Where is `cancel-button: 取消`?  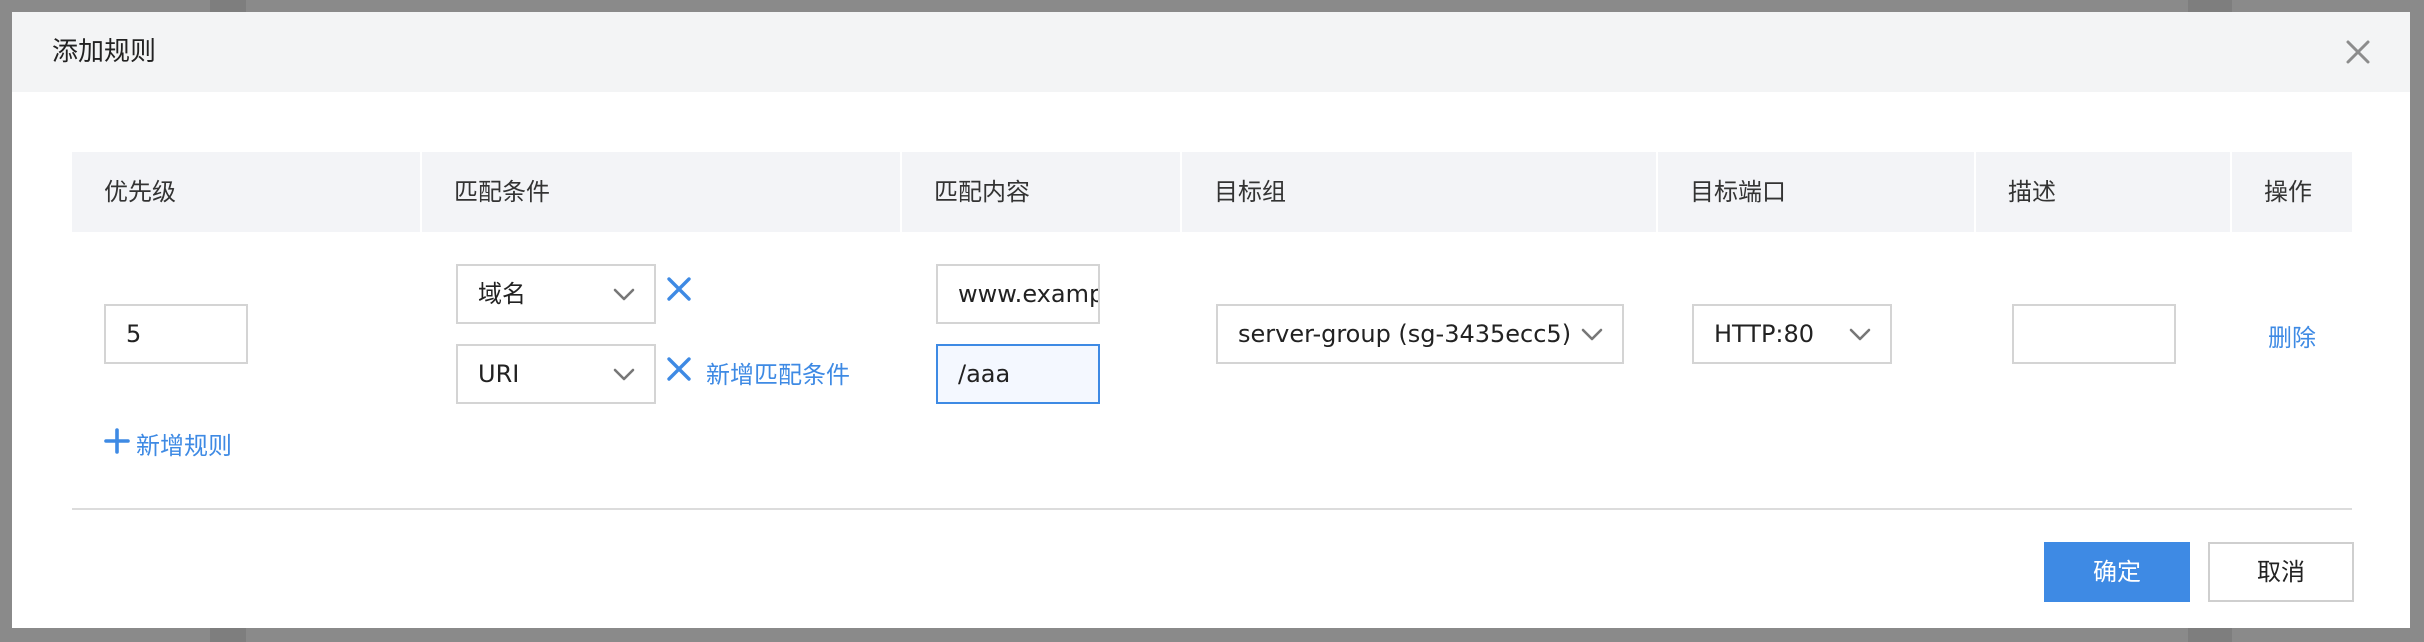
cancel-button: 取消 is located at coordinates (2281, 572).